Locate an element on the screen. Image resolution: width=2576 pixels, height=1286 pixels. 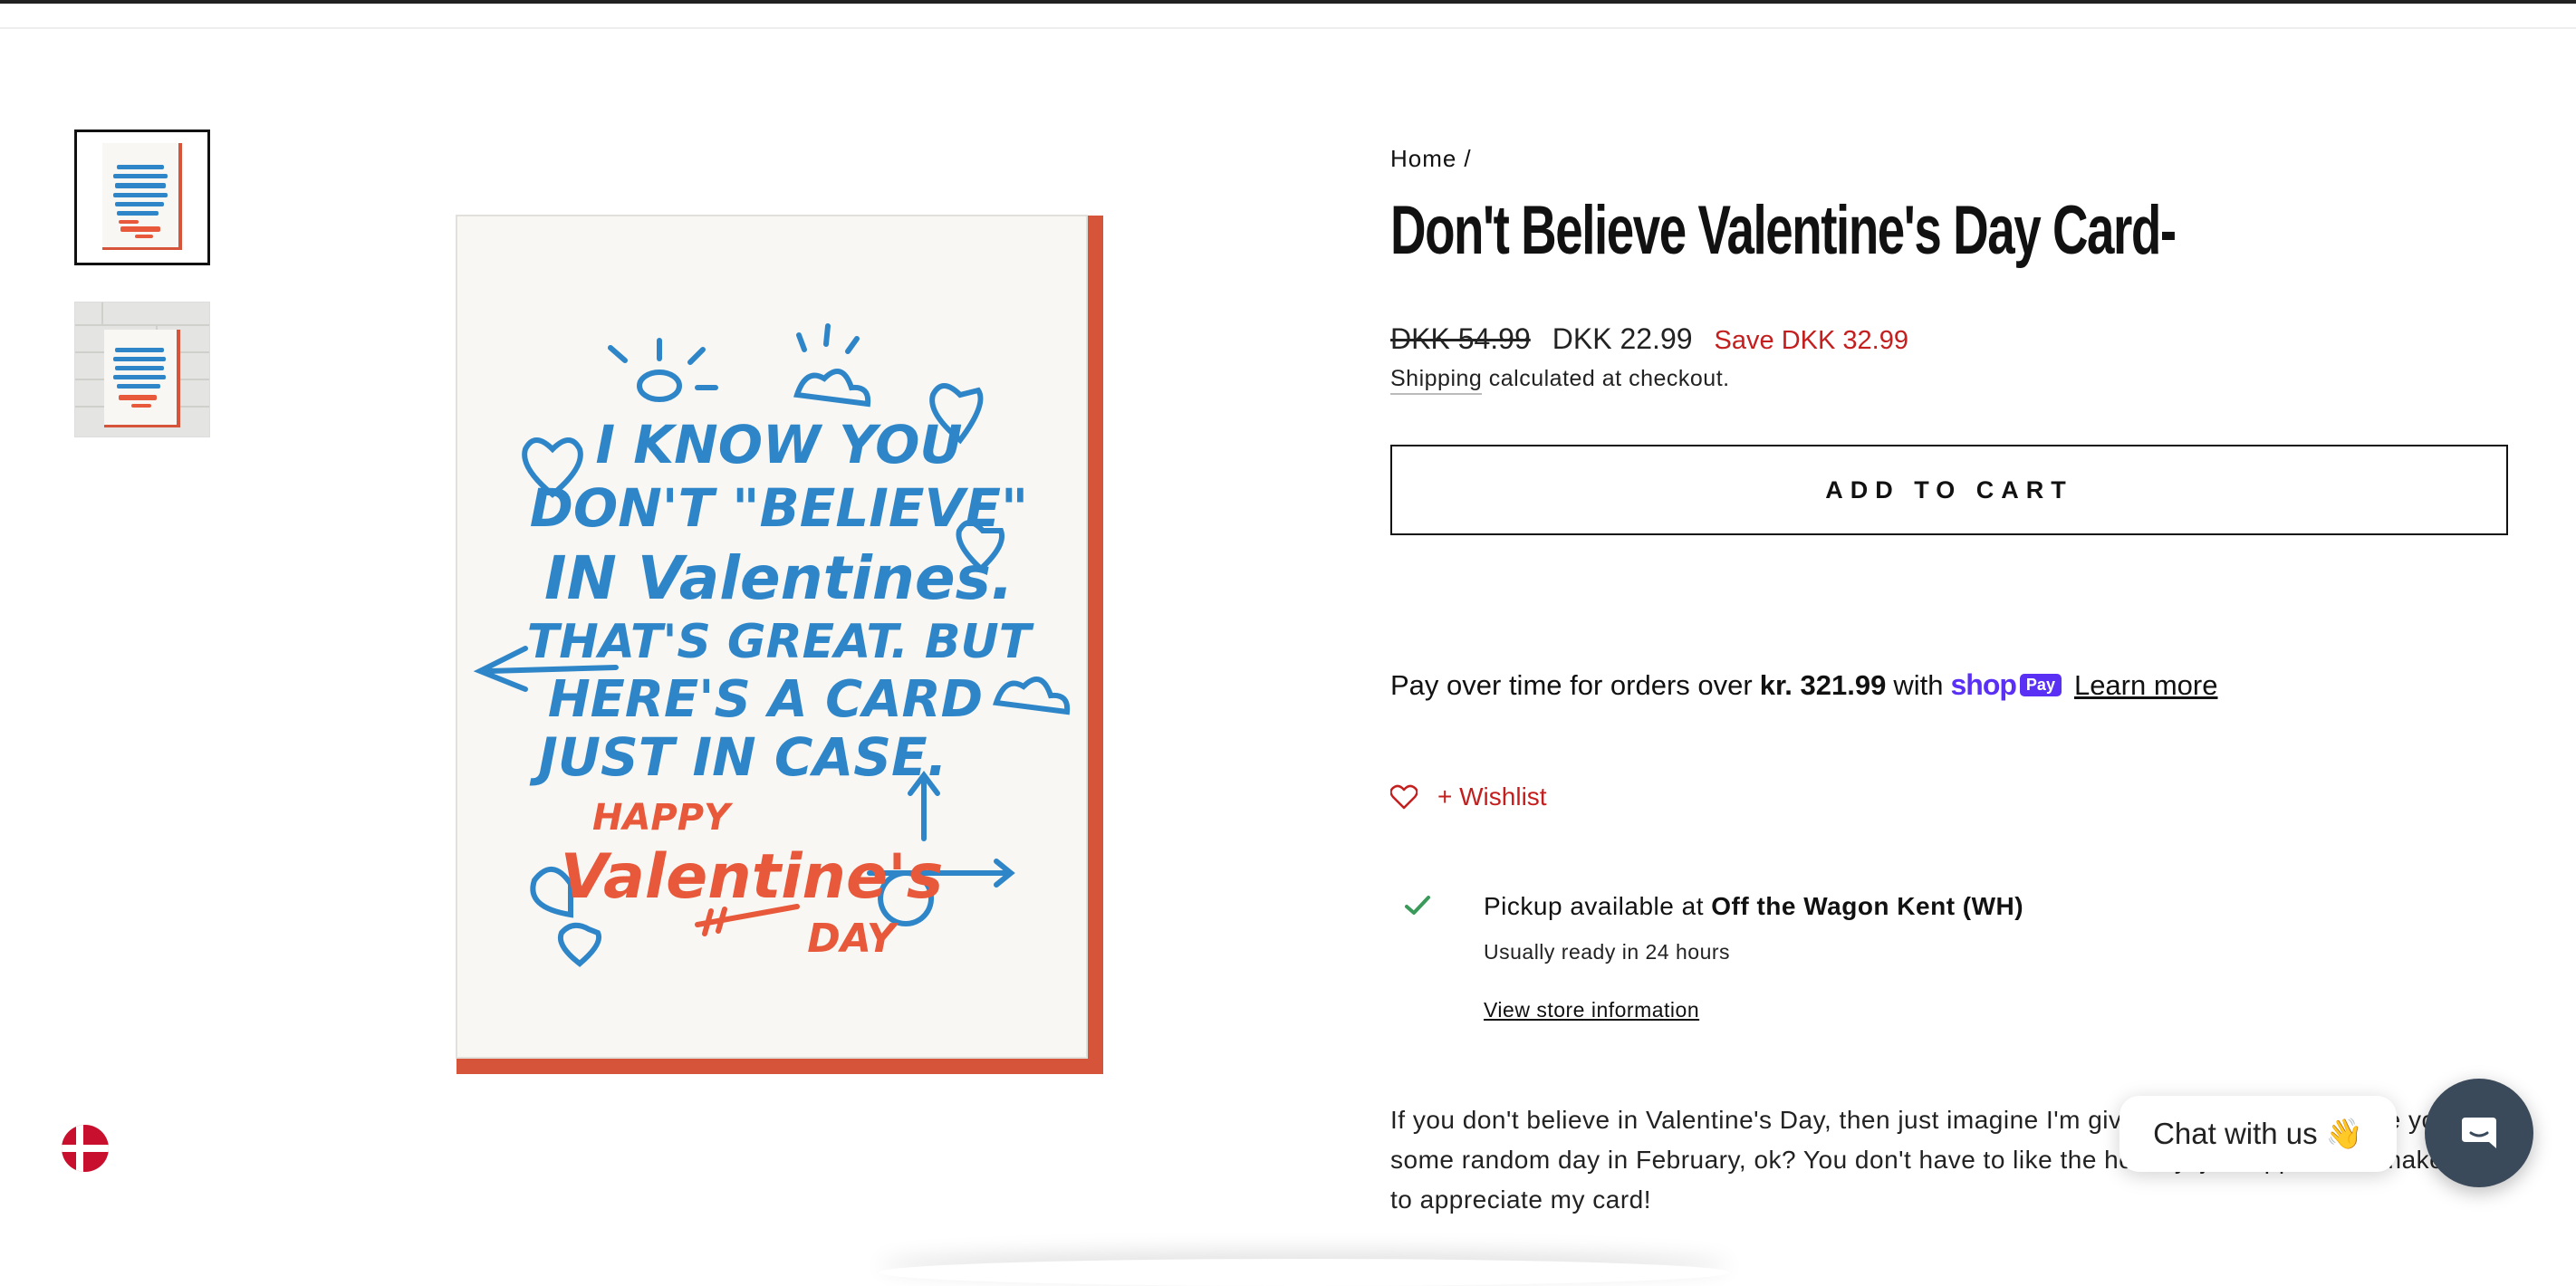
bottom-overlay-shadow is located at coordinates (1304, 1272).